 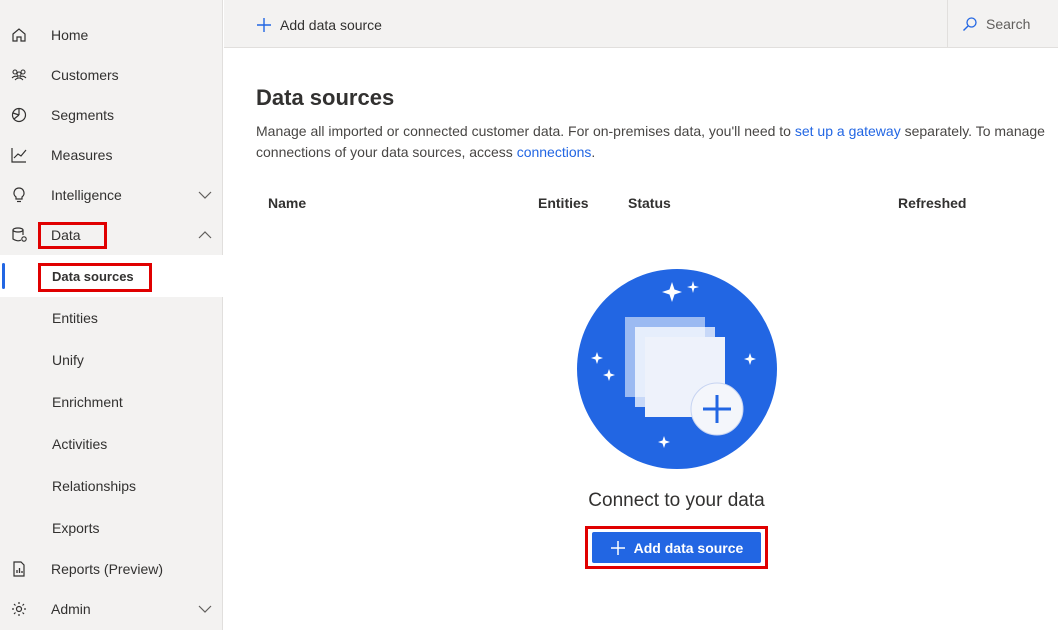 I want to click on nav-data-sources: Data sources, so click(x=111, y=276).